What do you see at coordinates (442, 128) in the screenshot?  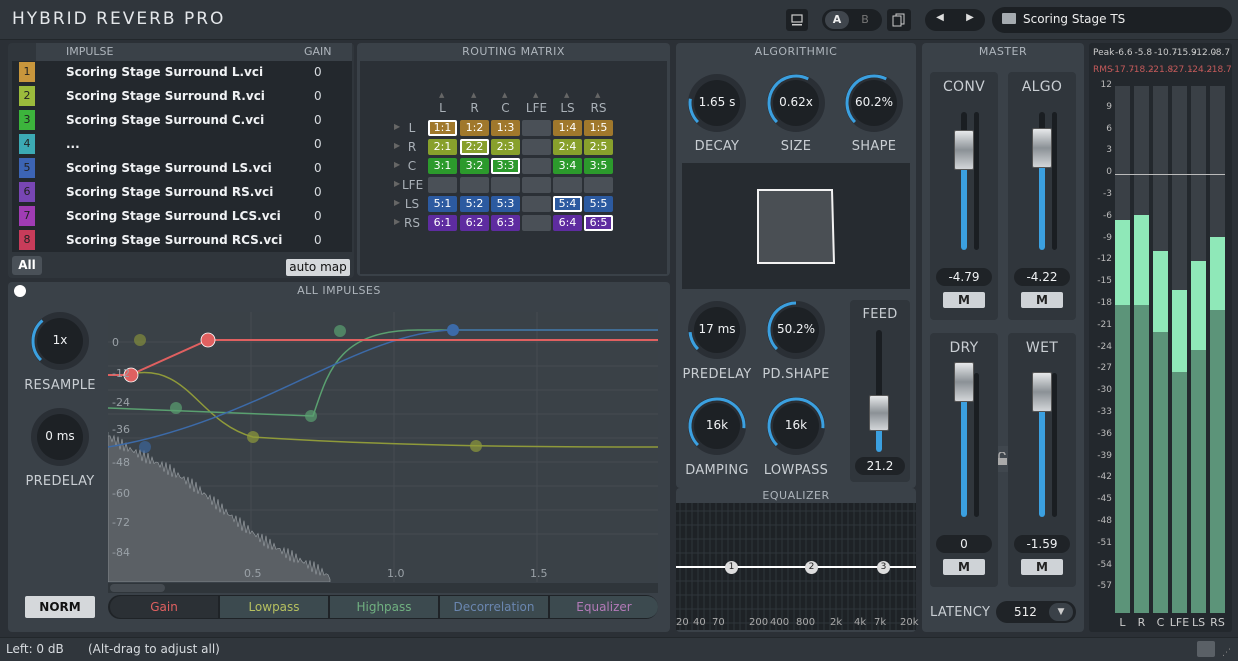 I see `routing-cell: 1:1` at bounding box center [442, 128].